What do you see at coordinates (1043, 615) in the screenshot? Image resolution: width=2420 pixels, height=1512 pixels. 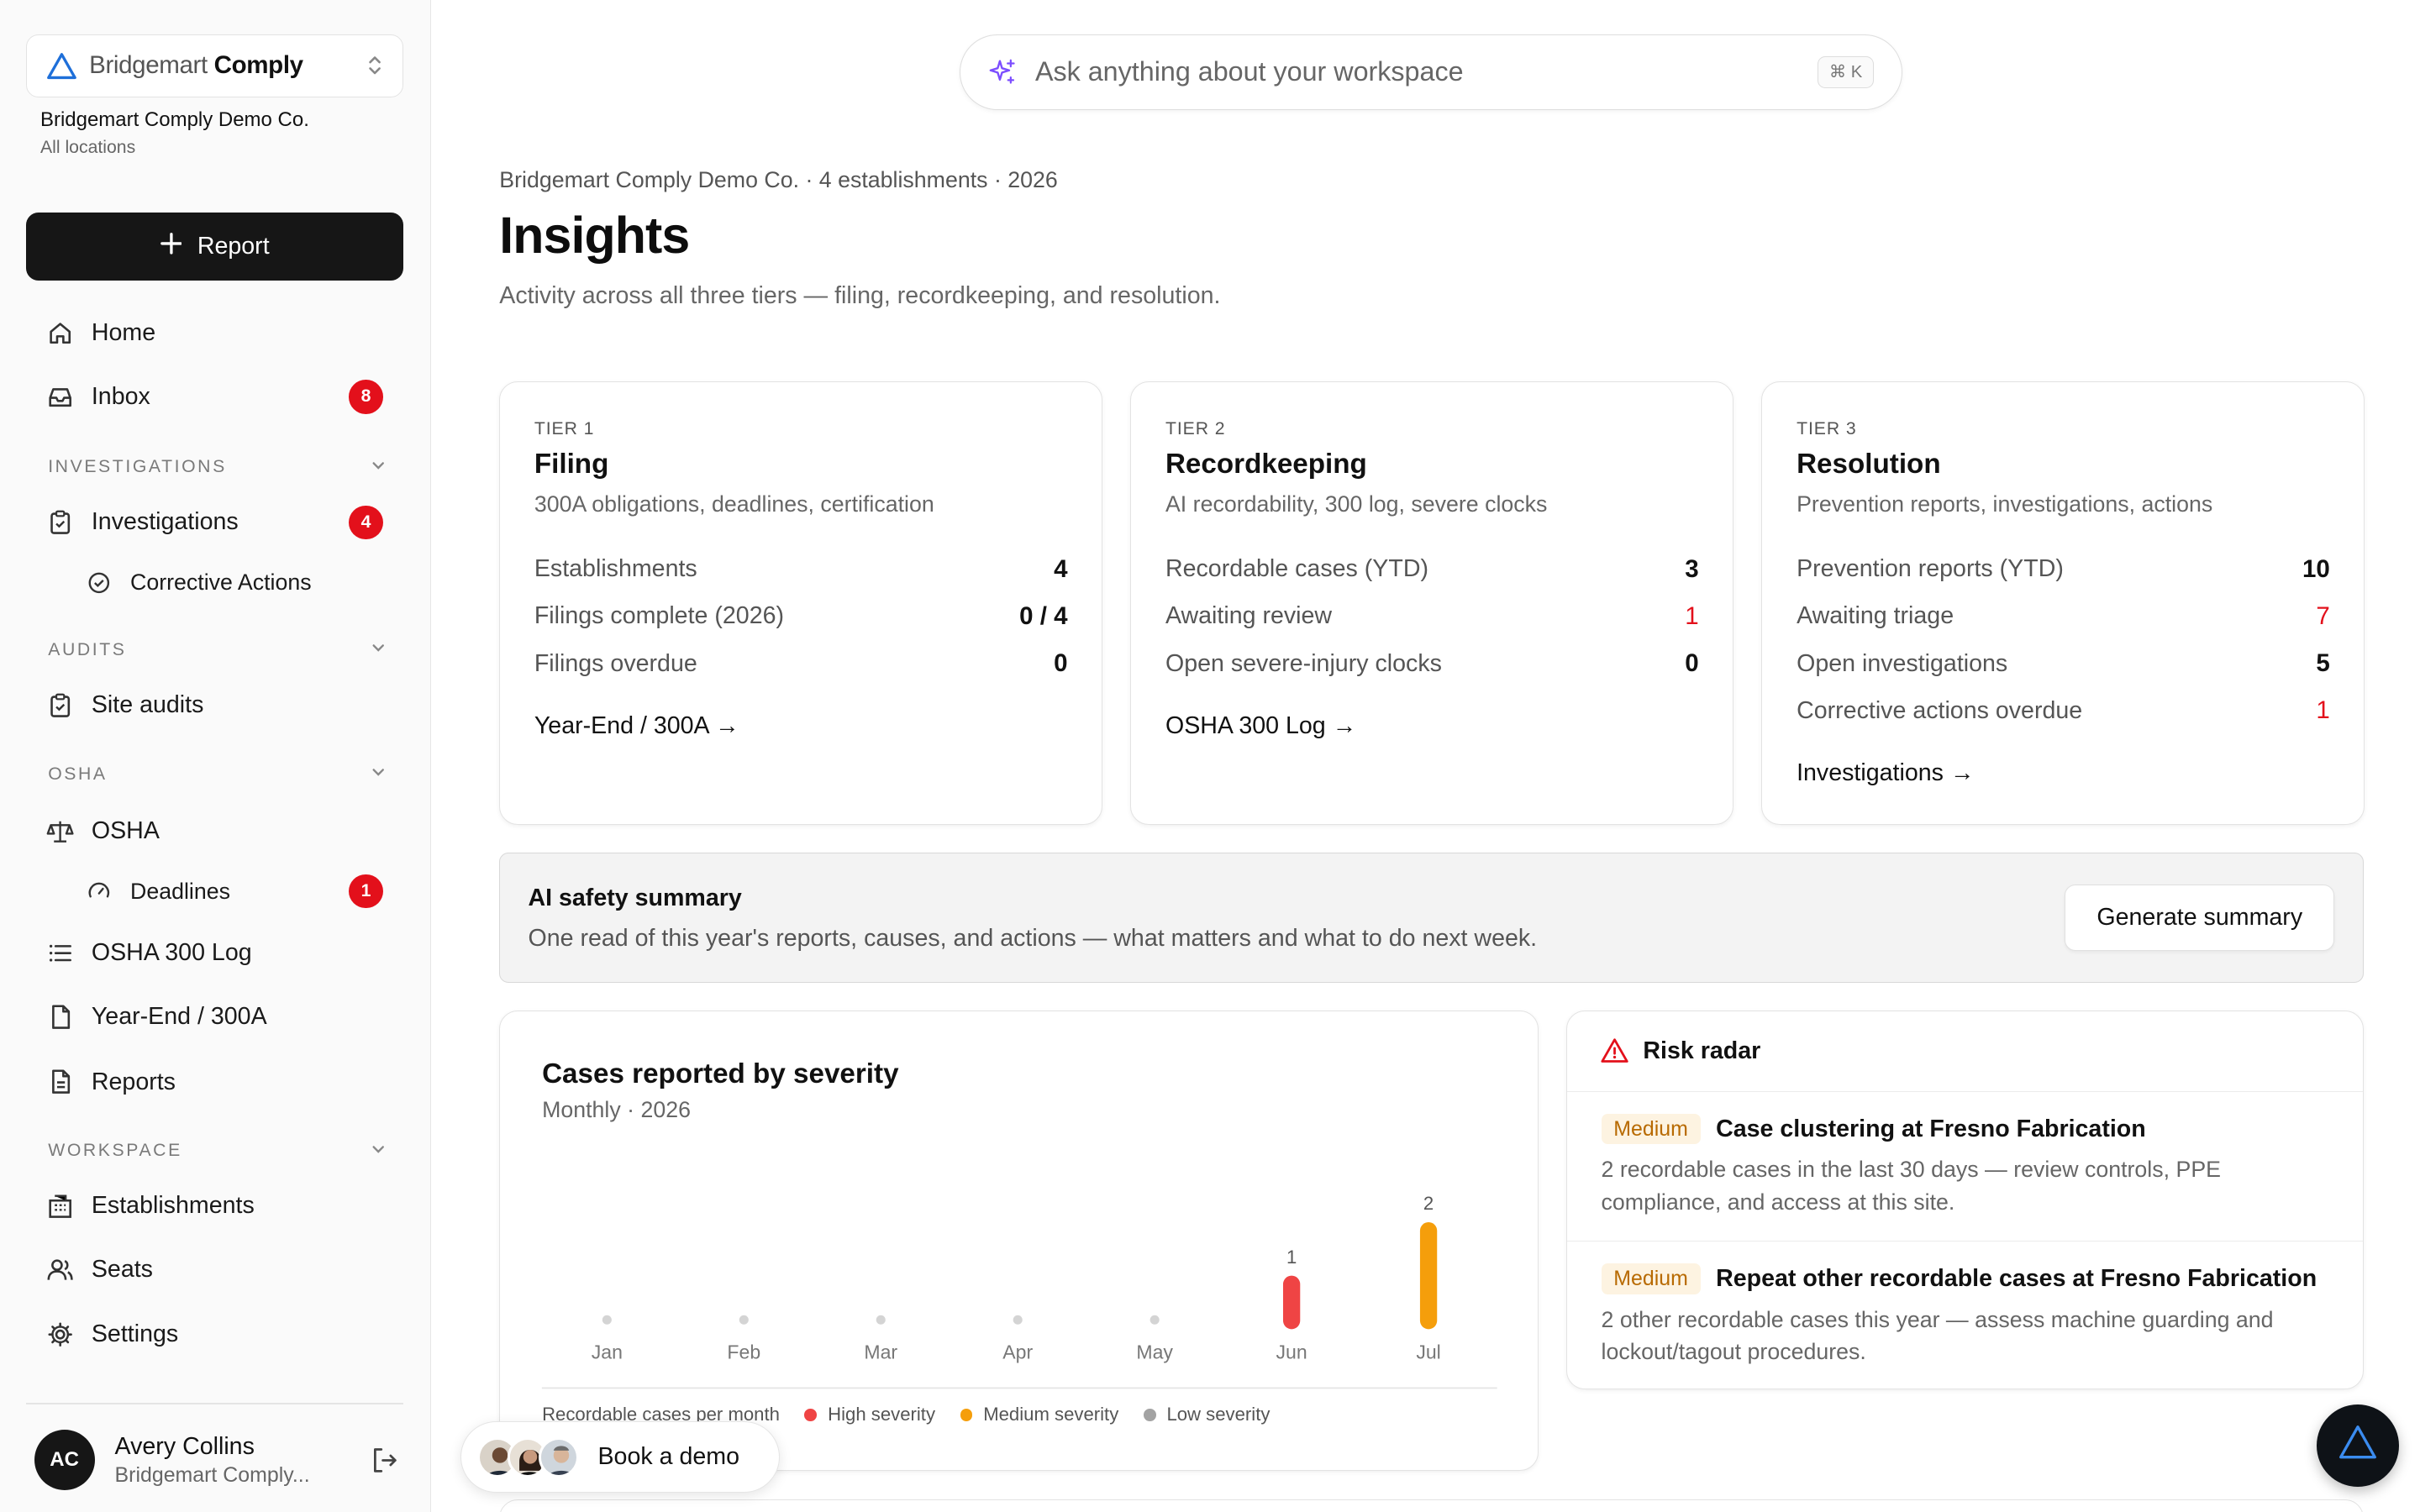 I see `stat-value: 0 / 4` at bounding box center [1043, 615].